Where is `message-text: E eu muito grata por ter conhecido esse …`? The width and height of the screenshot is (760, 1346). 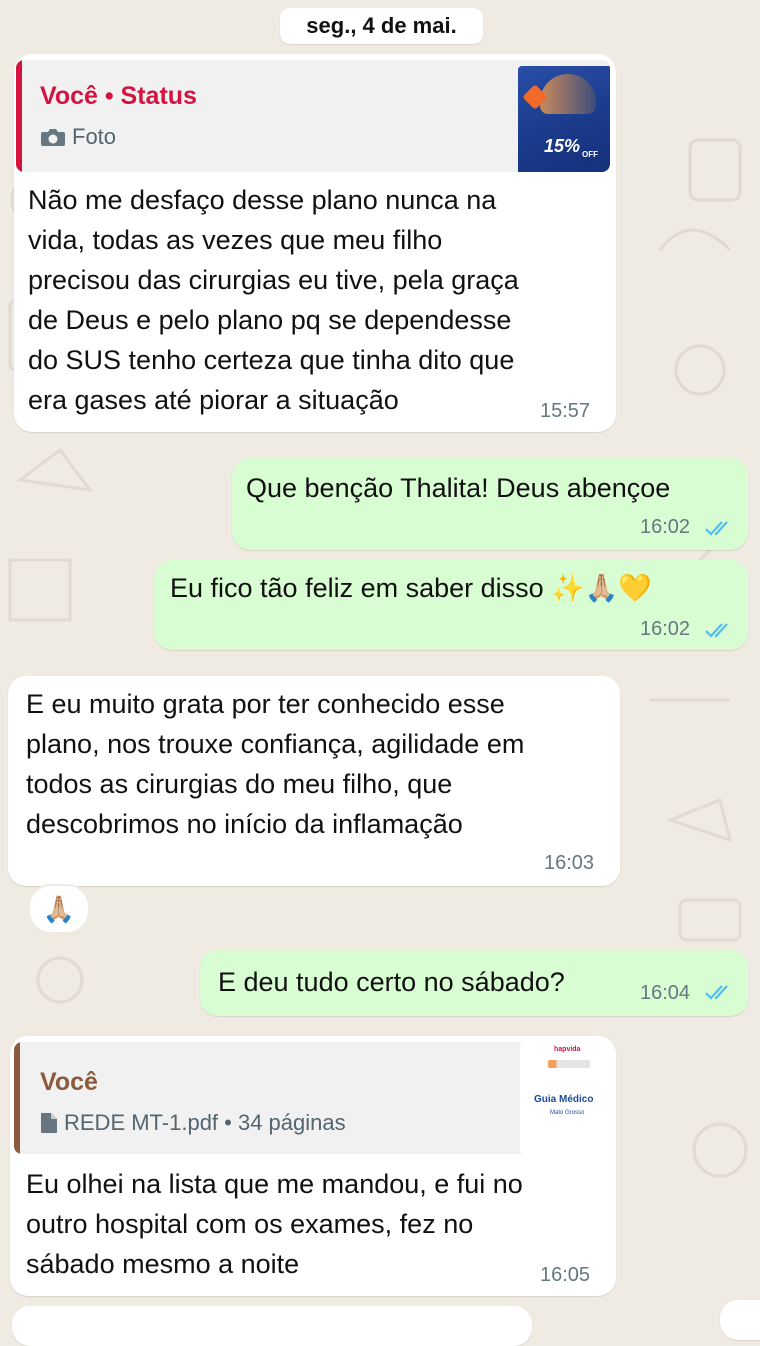 message-text: E eu muito grata por ter conhecido esse … is located at coordinates (275, 764).